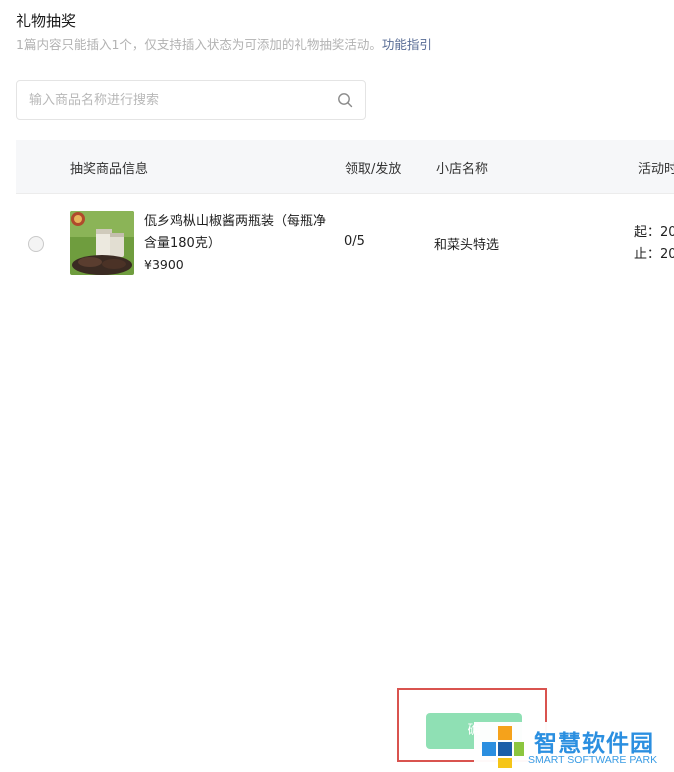  I want to click on shop-name: 和菜头特选, so click(467, 245).